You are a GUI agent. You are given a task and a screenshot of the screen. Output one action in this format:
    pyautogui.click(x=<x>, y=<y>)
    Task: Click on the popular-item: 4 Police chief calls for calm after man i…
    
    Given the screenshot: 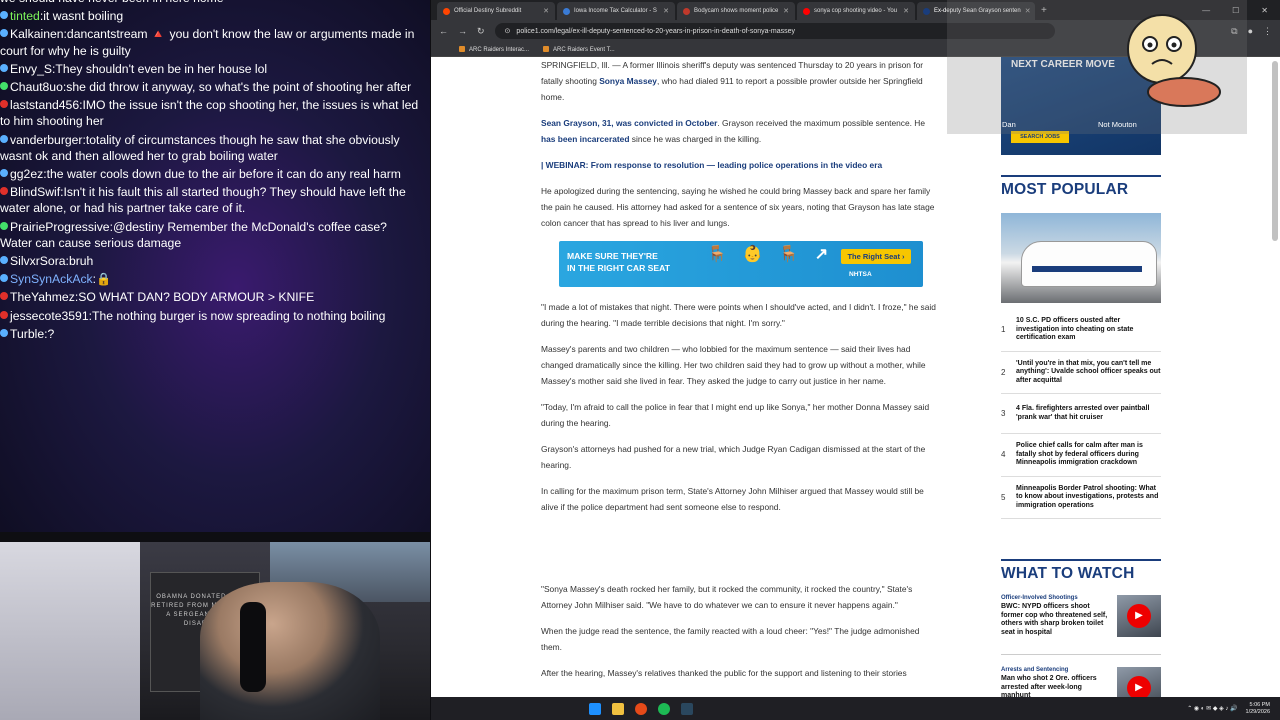 What is the action you would take?
    pyautogui.click(x=1081, y=455)
    